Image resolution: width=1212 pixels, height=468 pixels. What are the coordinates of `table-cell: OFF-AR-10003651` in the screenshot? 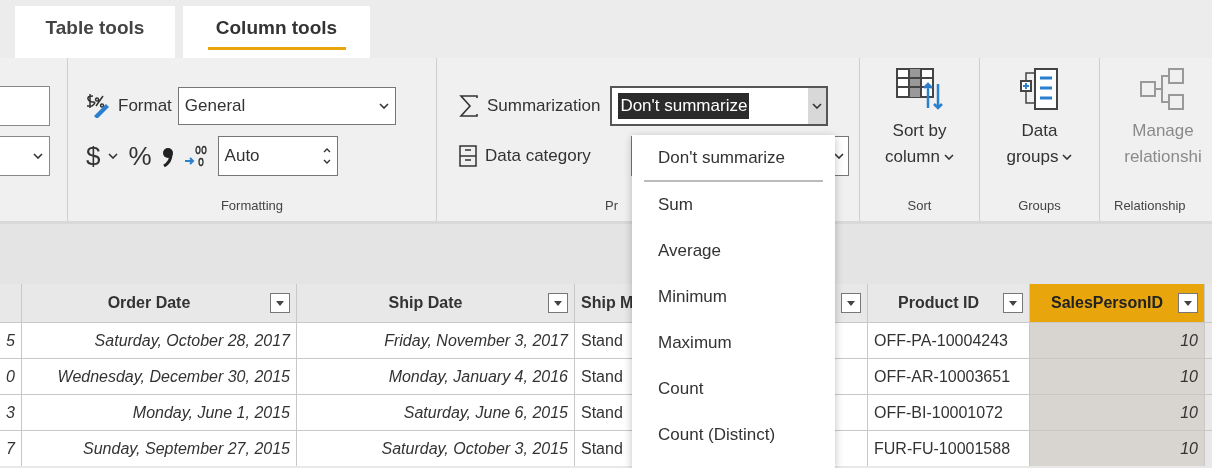 It's located at (949, 376).